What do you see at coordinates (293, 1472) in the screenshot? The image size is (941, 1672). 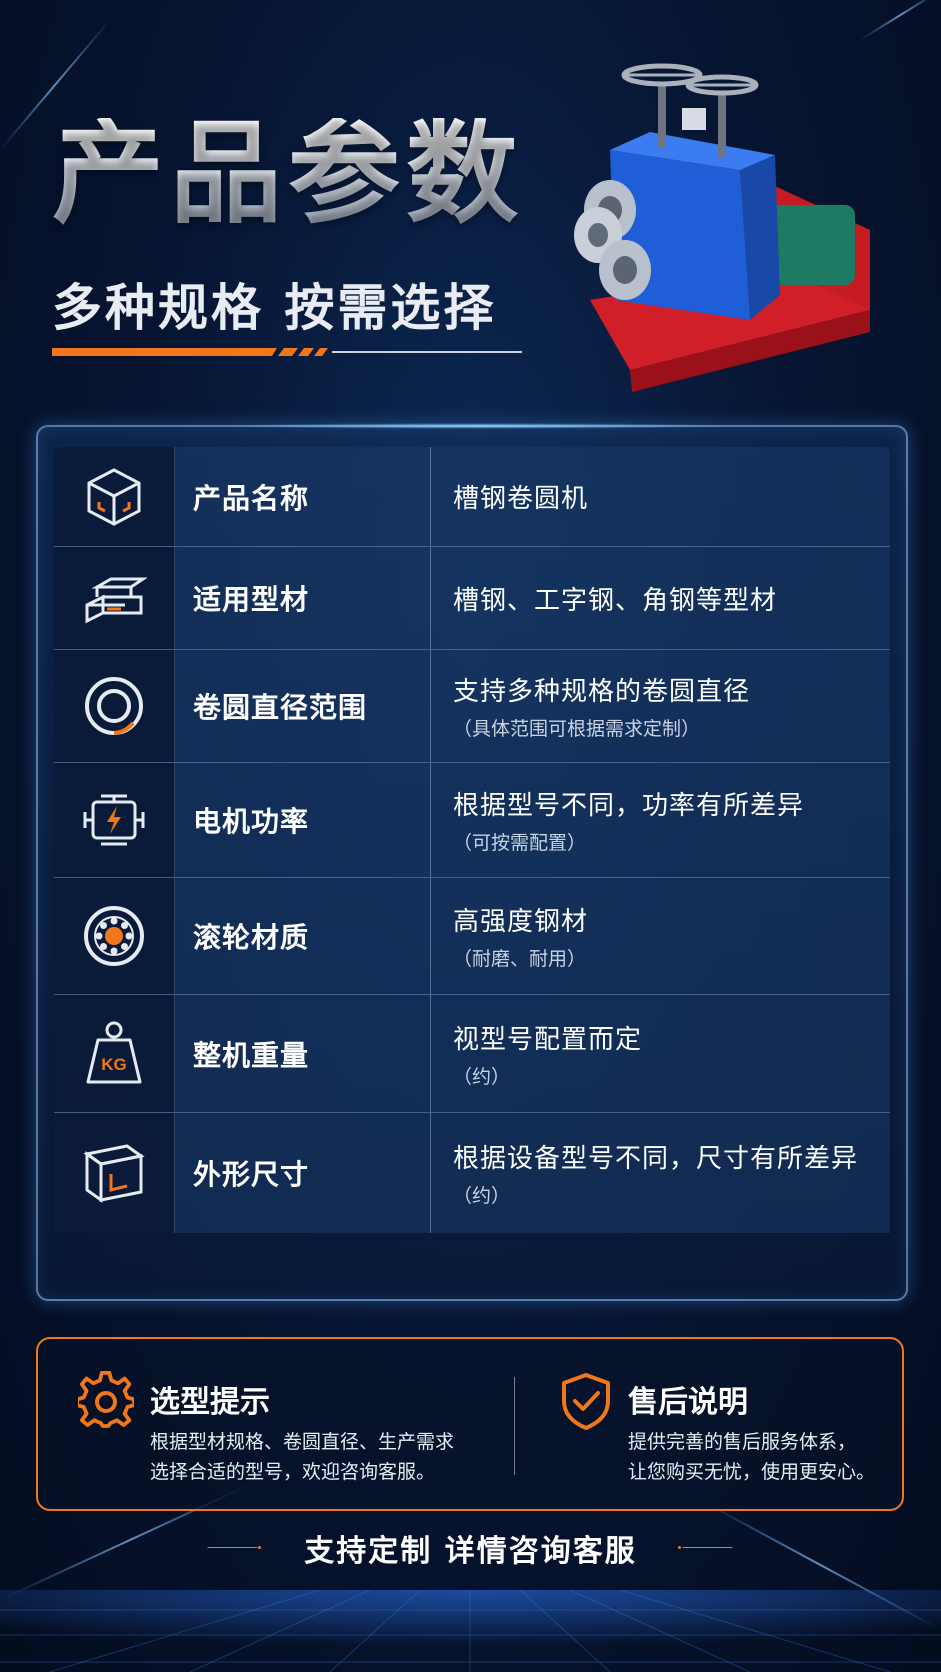 I see `selection-tip-line: 选择合适的型号，欢迎咨询客服。` at bounding box center [293, 1472].